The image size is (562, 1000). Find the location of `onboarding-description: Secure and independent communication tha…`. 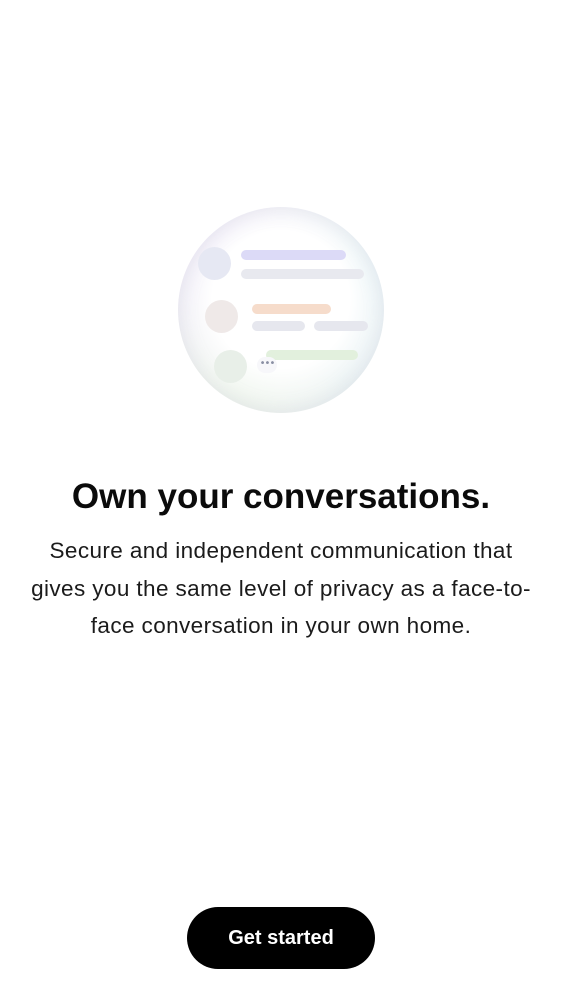

onboarding-description: Secure and independent communication tha… is located at coordinates (281, 588).